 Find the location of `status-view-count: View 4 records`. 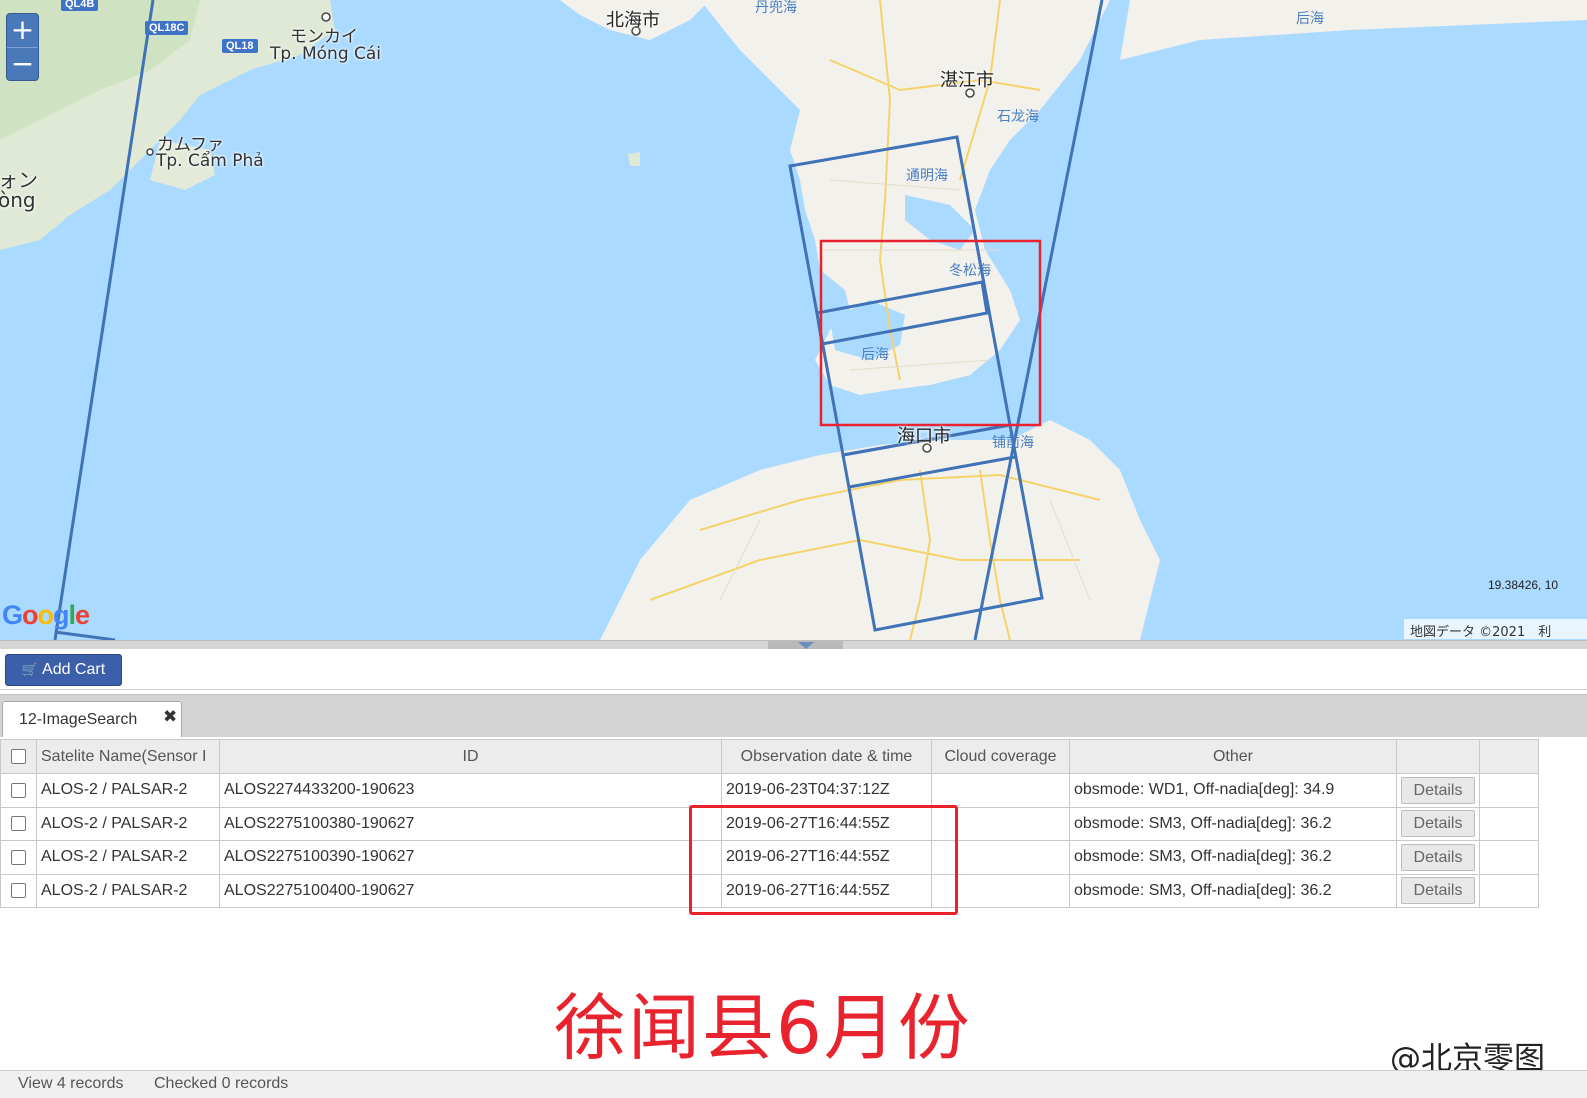

status-view-count: View 4 records is located at coordinates (71, 1083).